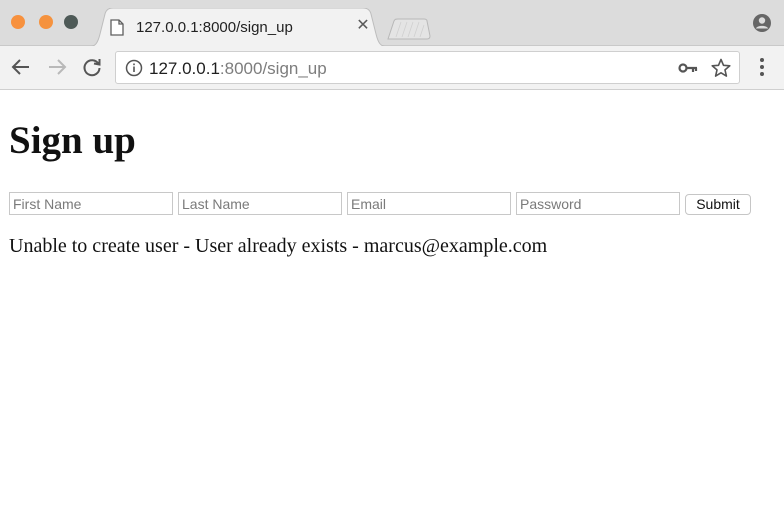  I want to click on password-input, so click(598, 203).